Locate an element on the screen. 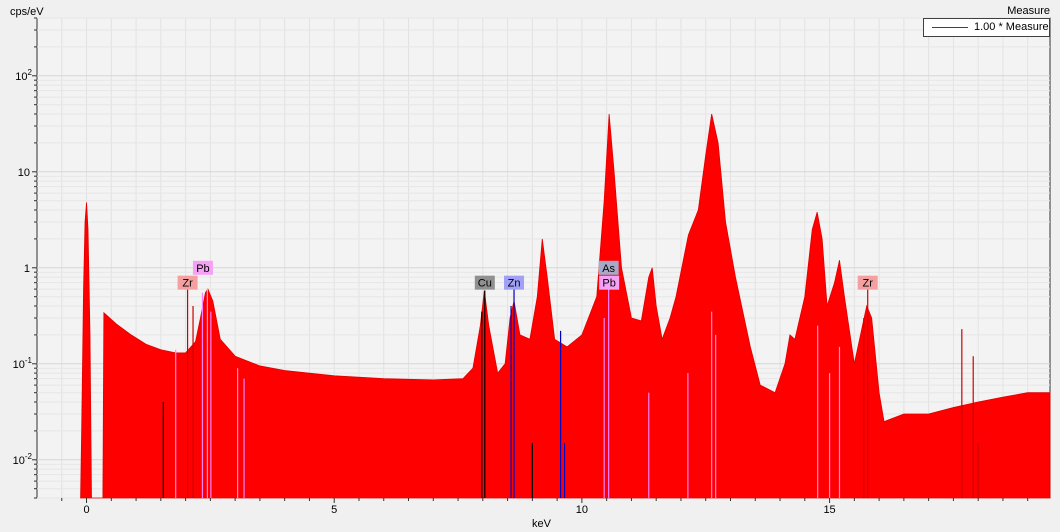 The width and height of the screenshot is (1060, 532). y-tick-label: 10-1 is located at coordinates (23, 363).